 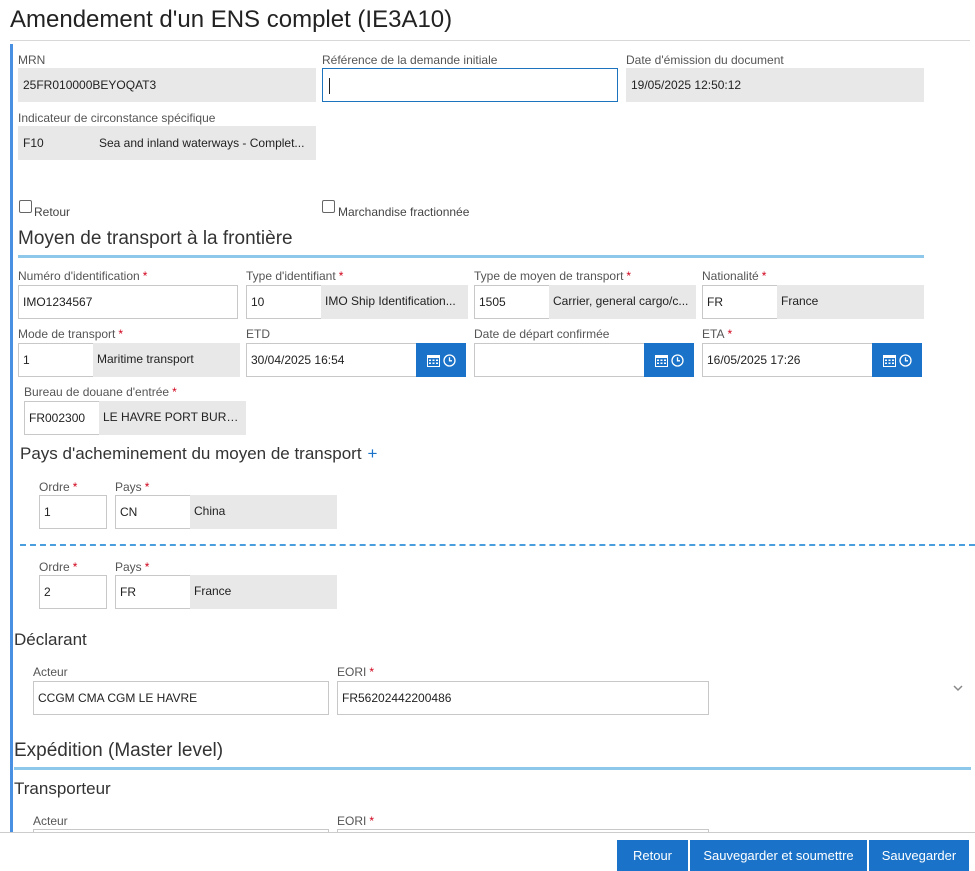 I want to click on nationalite-description: France, so click(x=850, y=302).